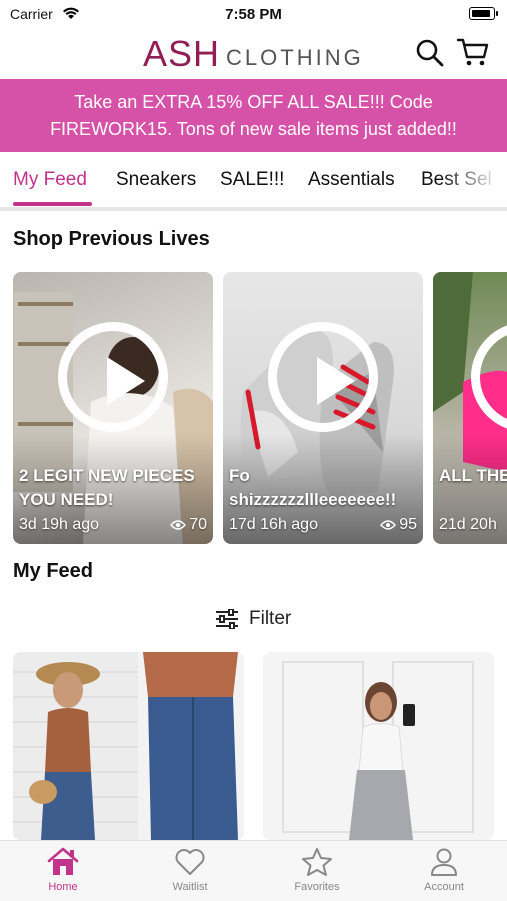 This screenshot has width=507, height=901. What do you see at coordinates (444, 862) in the screenshot?
I see `person-icon` at bounding box center [444, 862].